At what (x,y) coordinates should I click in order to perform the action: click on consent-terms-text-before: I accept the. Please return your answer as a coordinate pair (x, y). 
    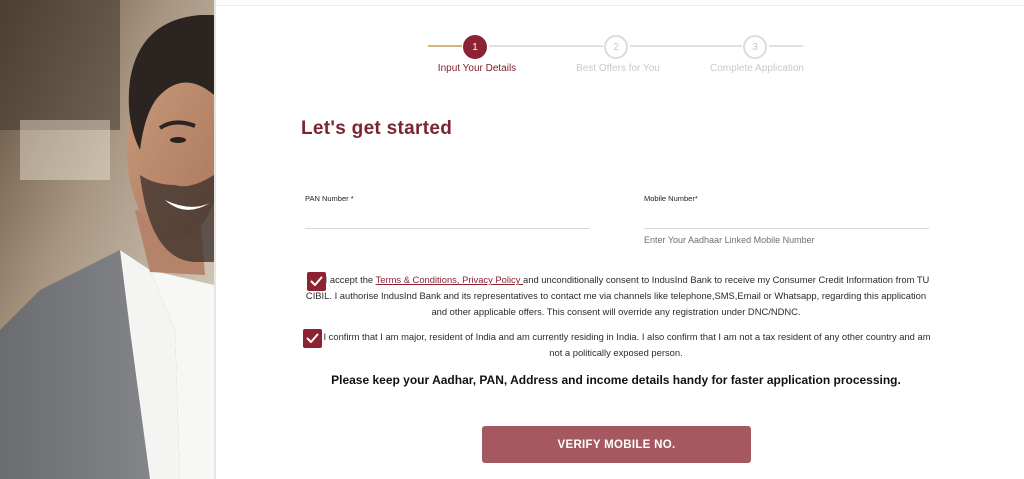
    Looking at the image, I should click on (350, 279).